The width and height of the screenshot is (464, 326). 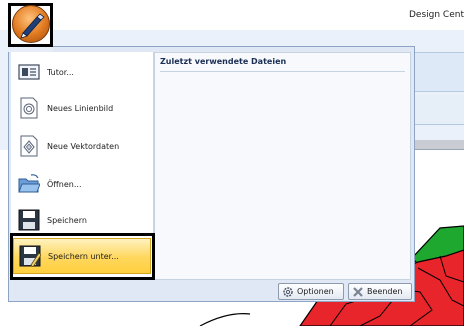 What do you see at coordinates (29, 183) in the screenshot?
I see `open-folder-icon` at bounding box center [29, 183].